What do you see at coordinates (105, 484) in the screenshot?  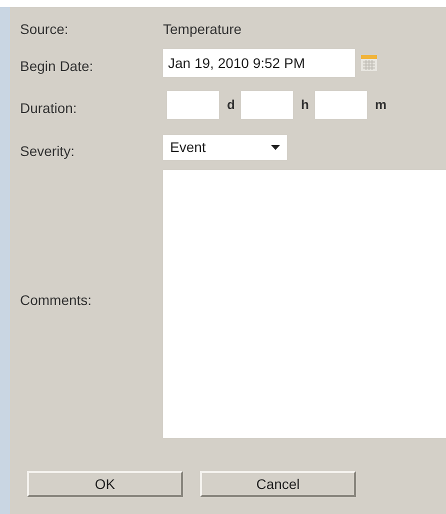 I see `ok-button: OK` at bounding box center [105, 484].